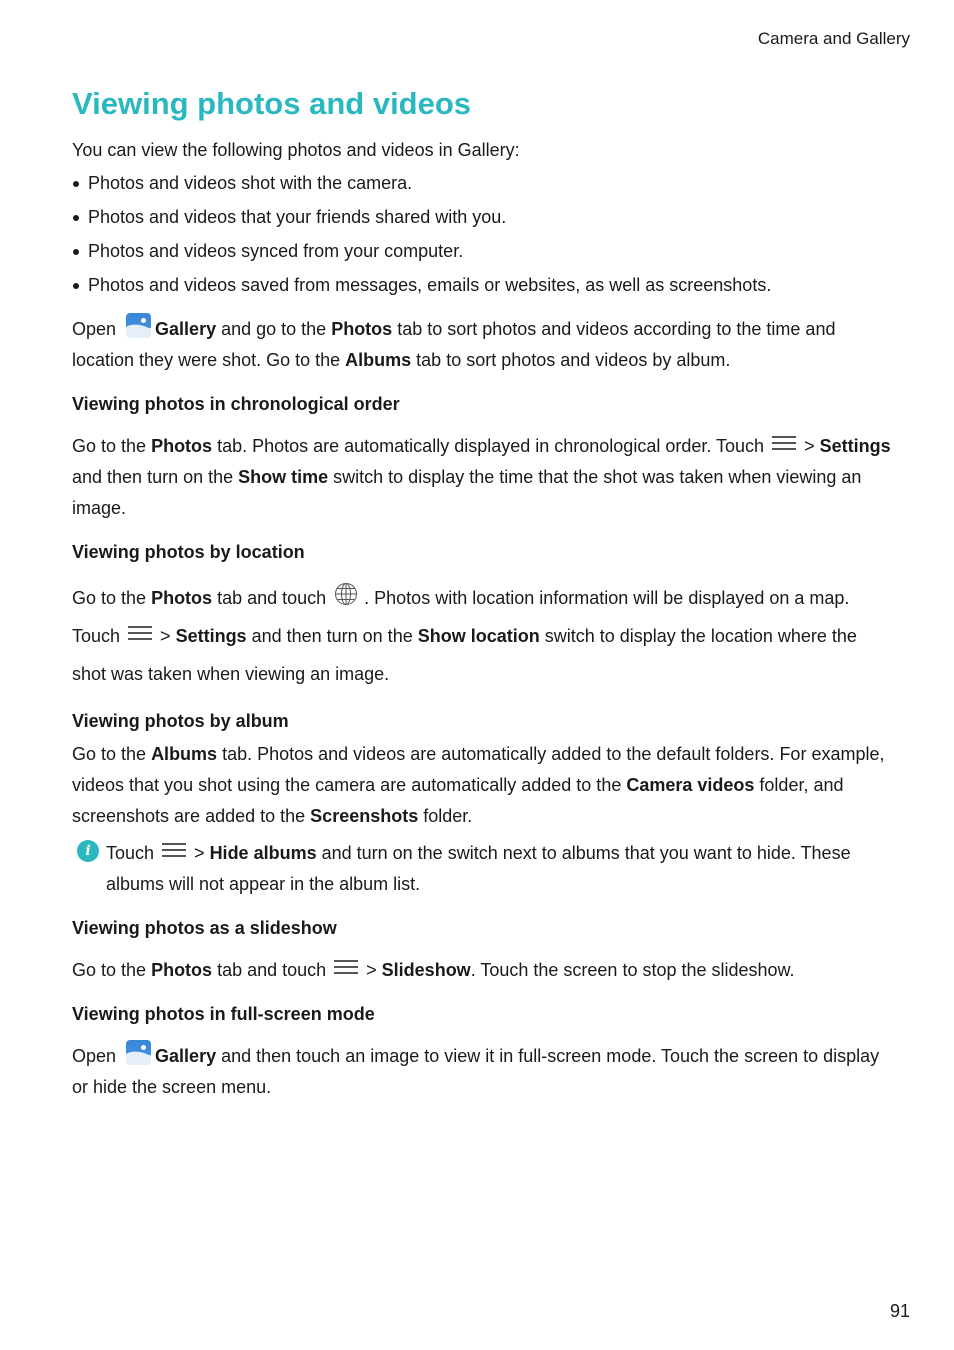 The image size is (954, 1350). I want to click on info-icon: i, so click(88, 851).